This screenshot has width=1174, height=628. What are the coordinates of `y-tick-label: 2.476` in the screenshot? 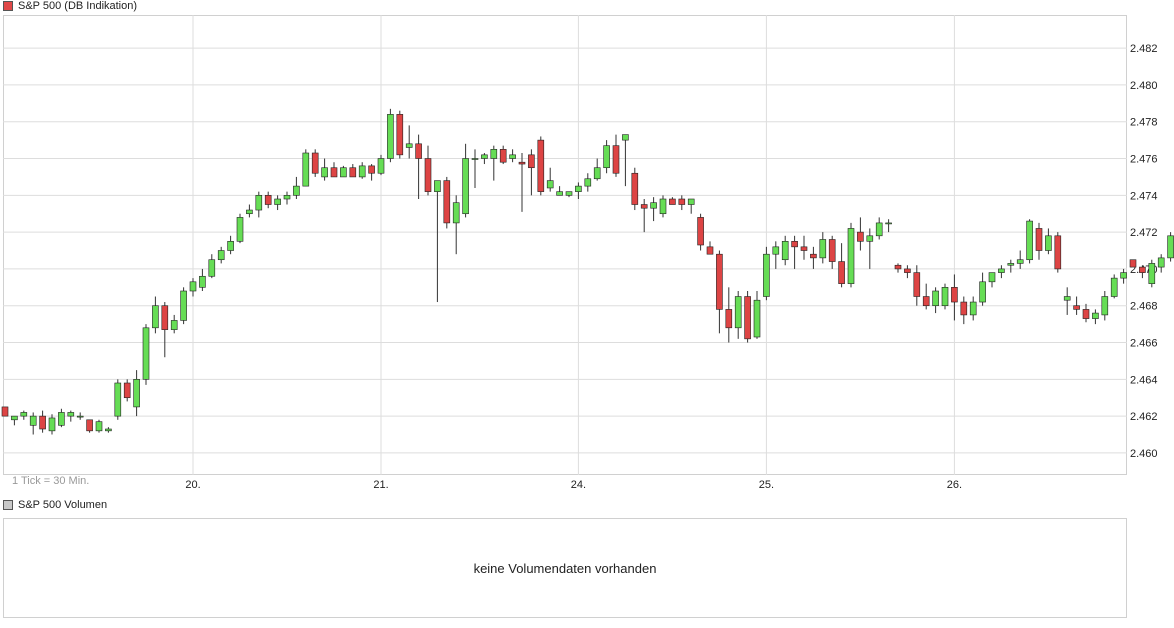 It's located at (1144, 160).